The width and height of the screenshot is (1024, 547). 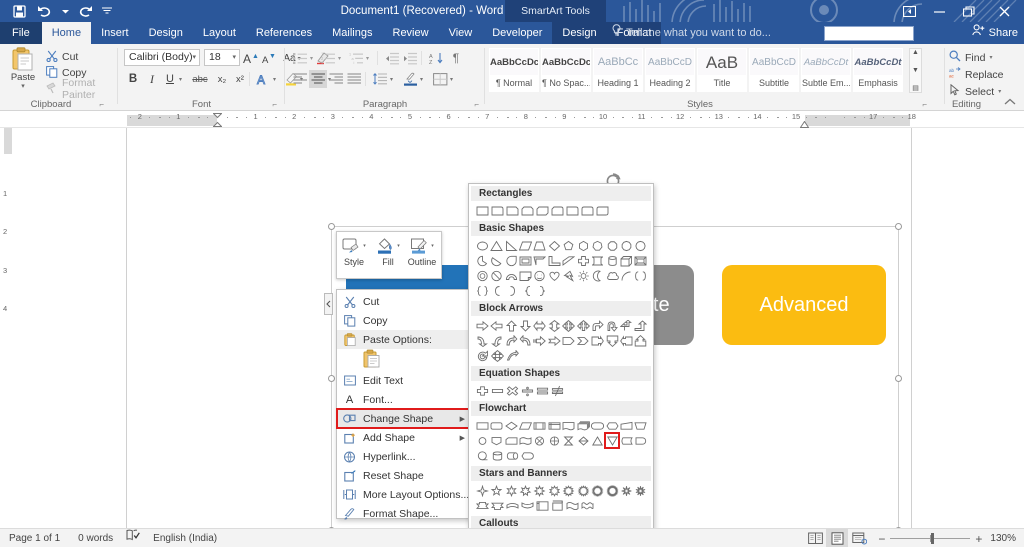 What do you see at coordinates (597, 425) in the screenshot?
I see `shape-fc-terminator` at bounding box center [597, 425].